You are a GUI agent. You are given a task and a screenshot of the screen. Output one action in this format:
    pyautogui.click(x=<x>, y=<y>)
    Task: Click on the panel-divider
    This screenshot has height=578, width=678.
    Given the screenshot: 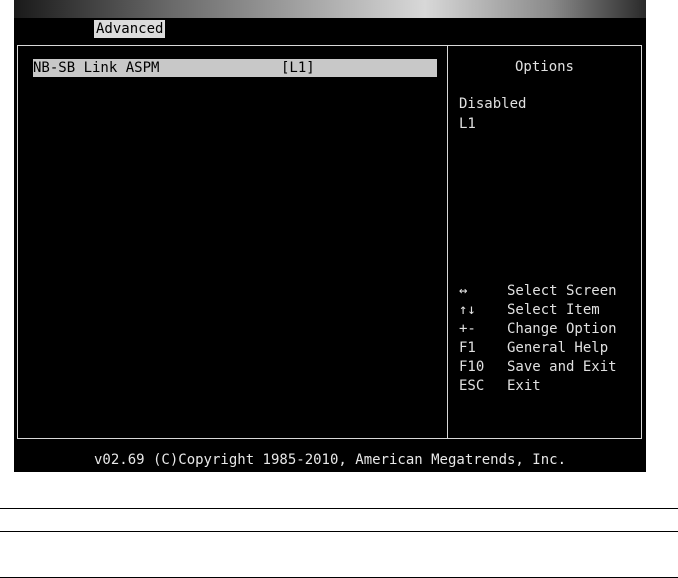 What is the action you would take?
    pyautogui.click(x=447, y=242)
    